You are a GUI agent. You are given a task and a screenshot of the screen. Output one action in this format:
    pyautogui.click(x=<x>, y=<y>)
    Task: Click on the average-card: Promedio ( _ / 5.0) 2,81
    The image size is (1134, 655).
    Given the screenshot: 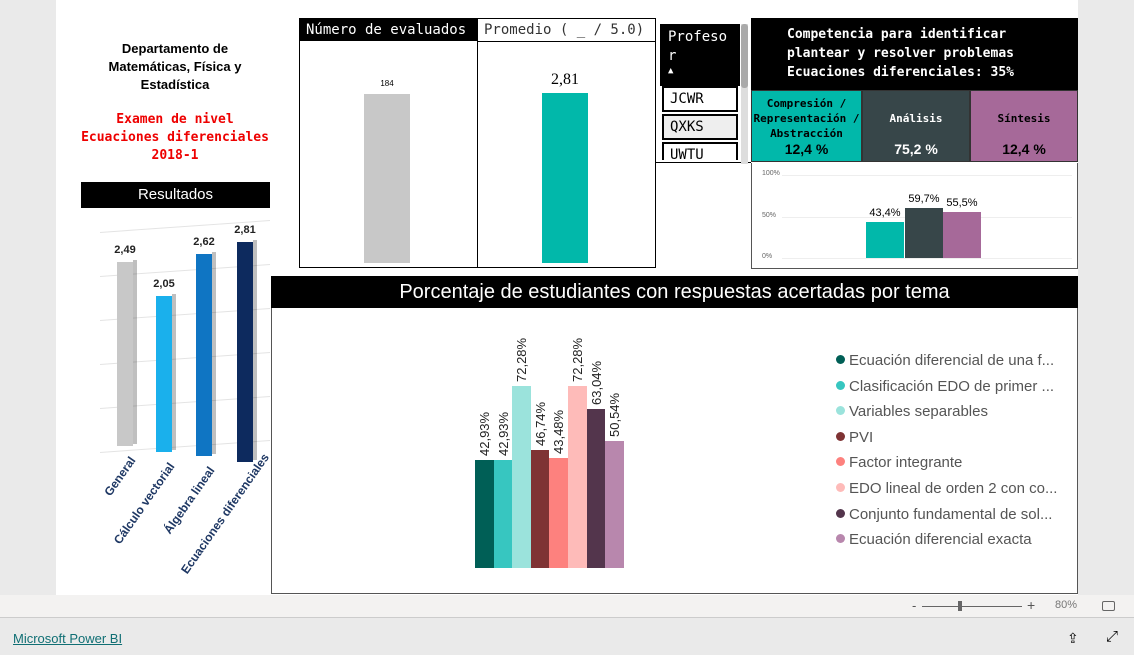 What is the action you would take?
    pyautogui.click(x=566, y=143)
    